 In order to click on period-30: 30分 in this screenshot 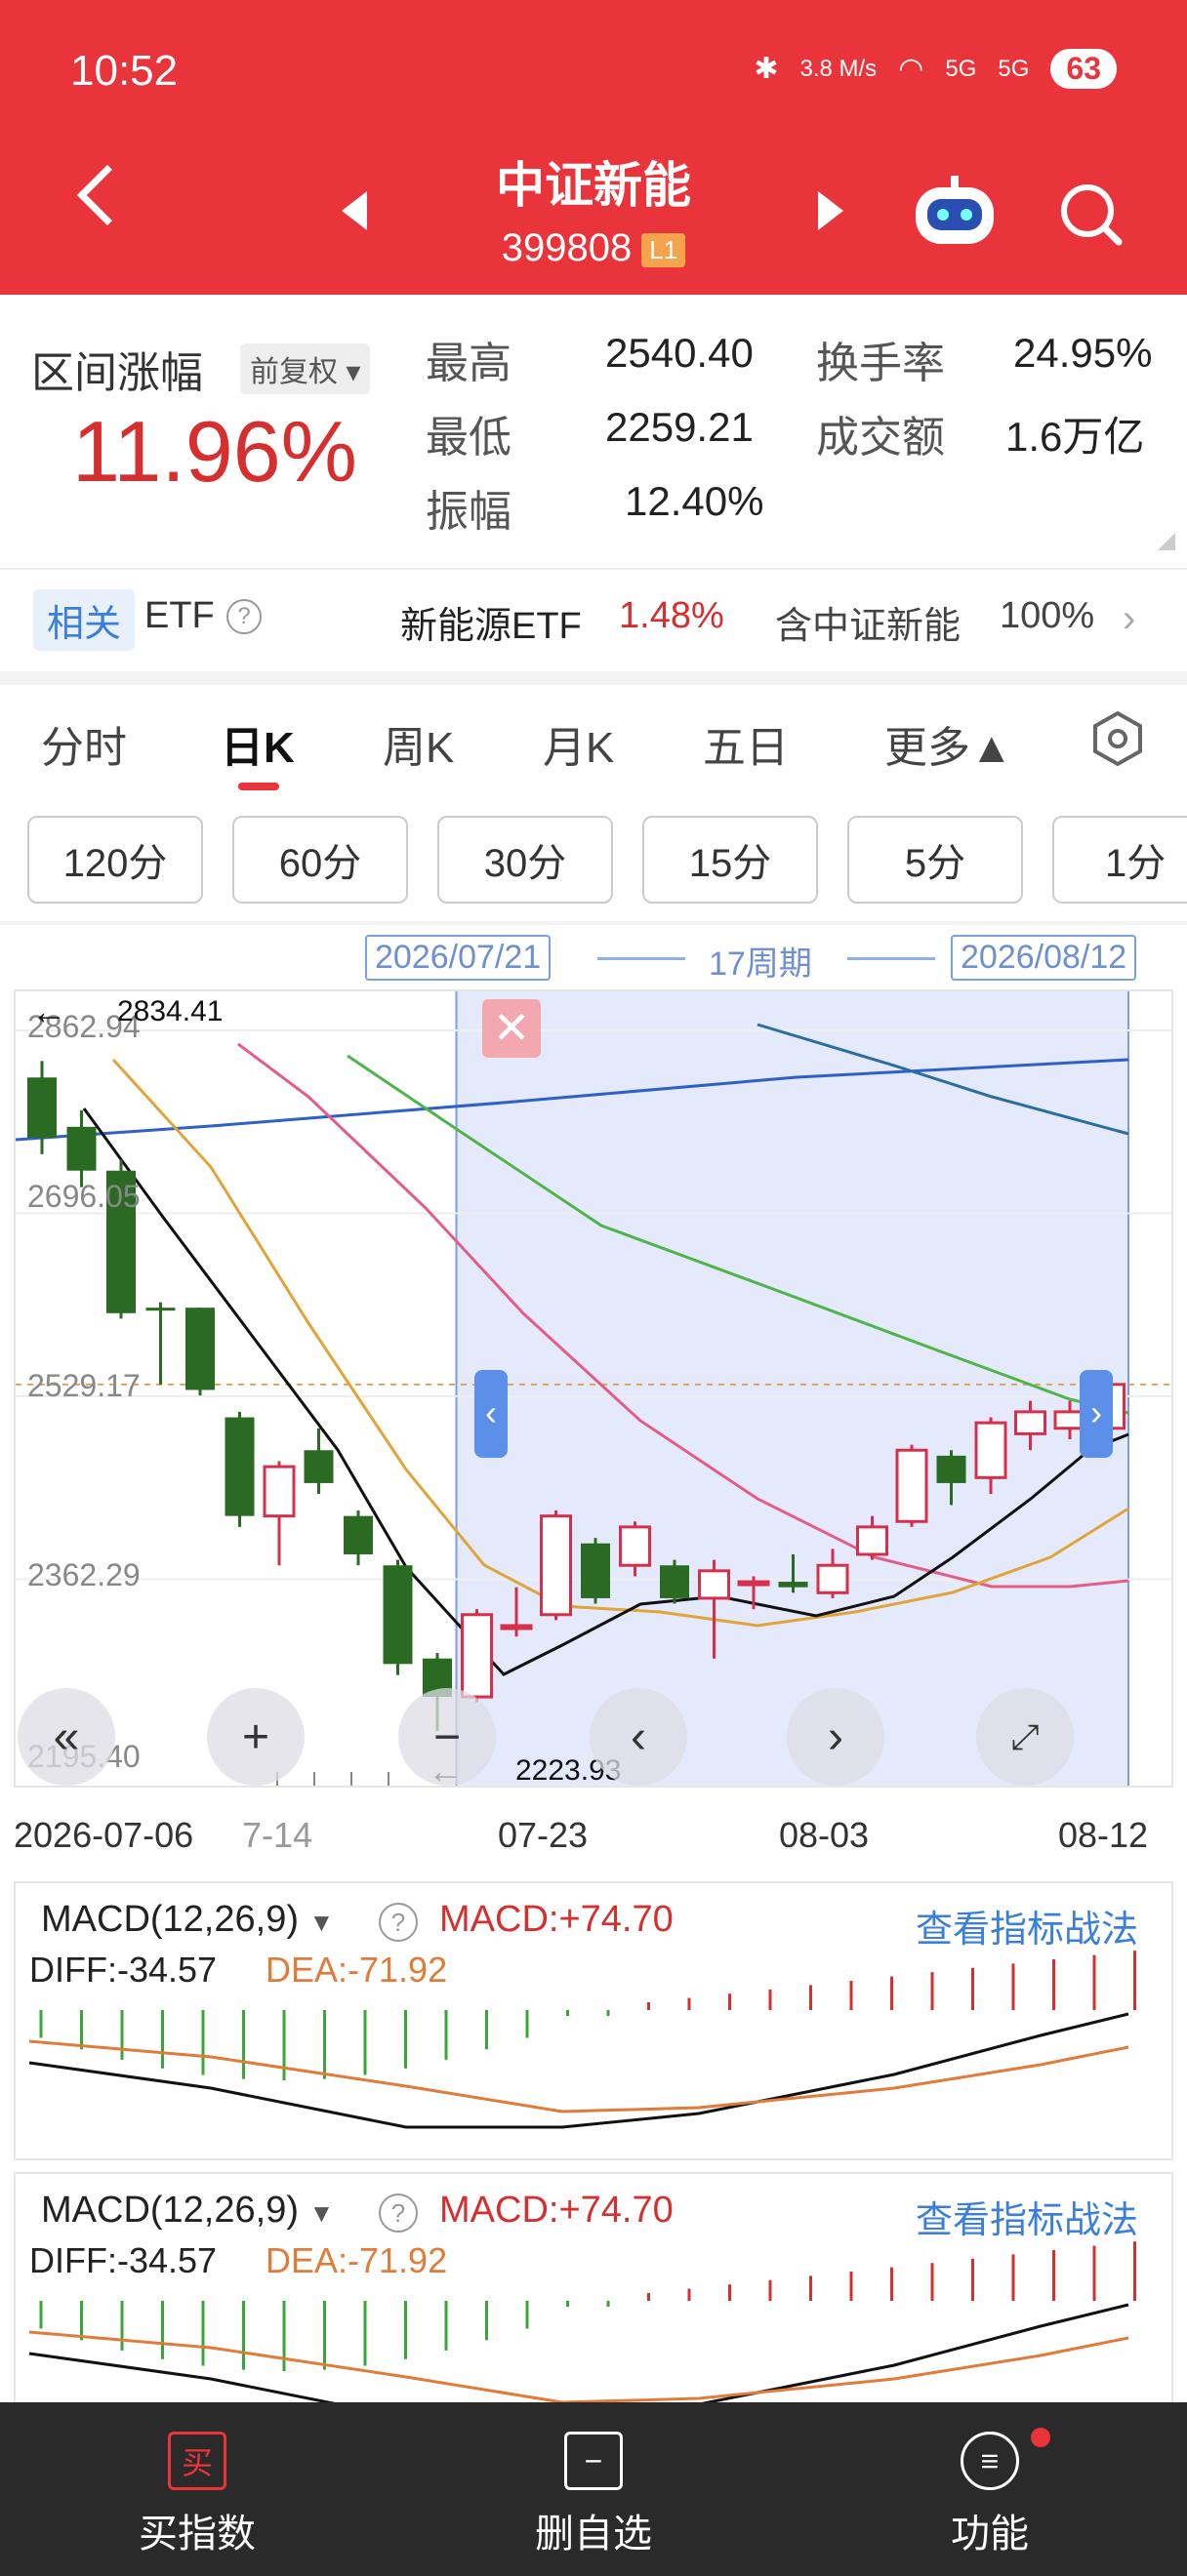, I will do `click(525, 860)`.